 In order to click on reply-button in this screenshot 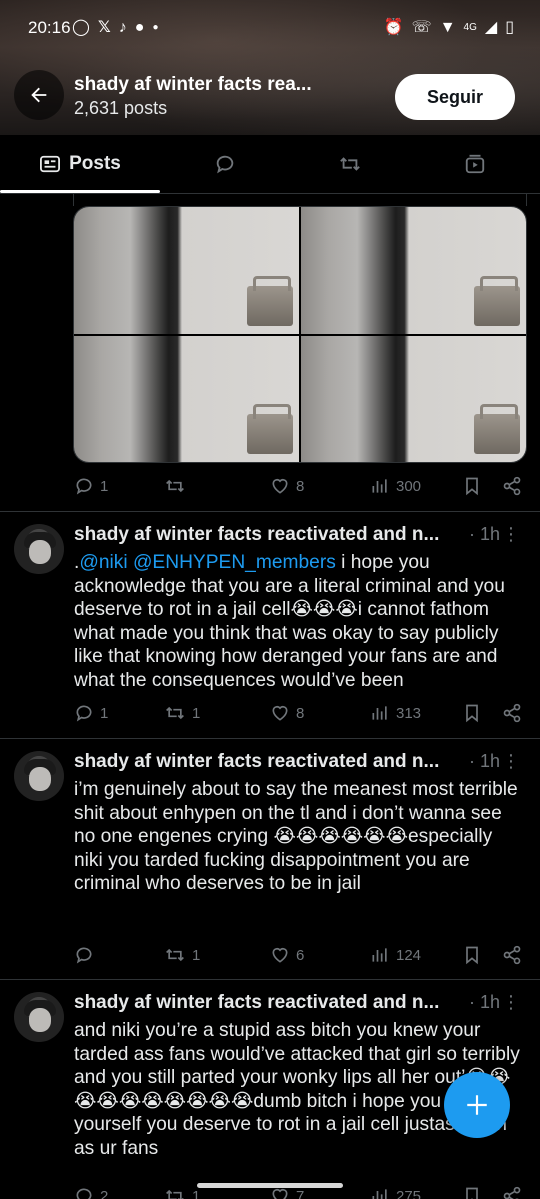, I will do `click(87, 955)`.